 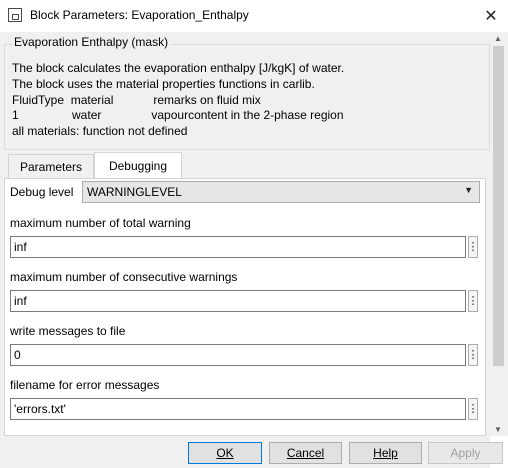 What do you see at coordinates (498, 206) in the screenshot?
I see `scrollbar-thumb` at bounding box center [498, 206].